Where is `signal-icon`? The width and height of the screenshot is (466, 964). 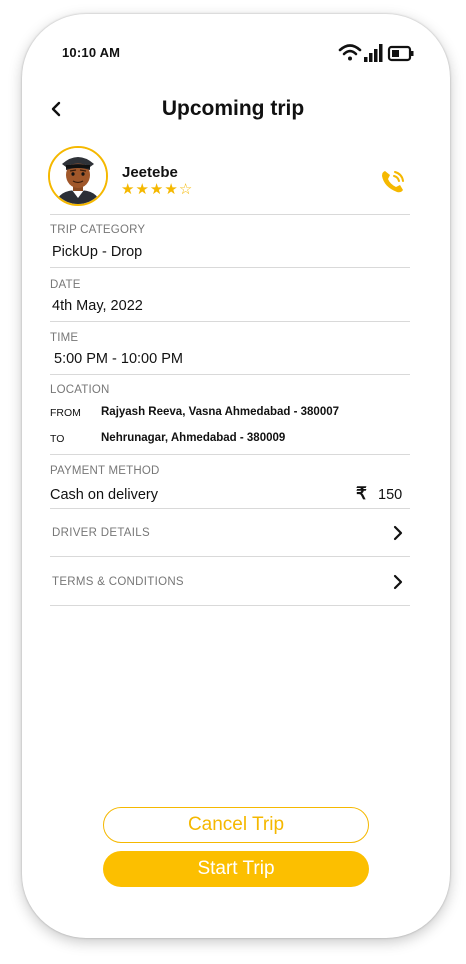 signal-icon is located at coordinates (373, 53).